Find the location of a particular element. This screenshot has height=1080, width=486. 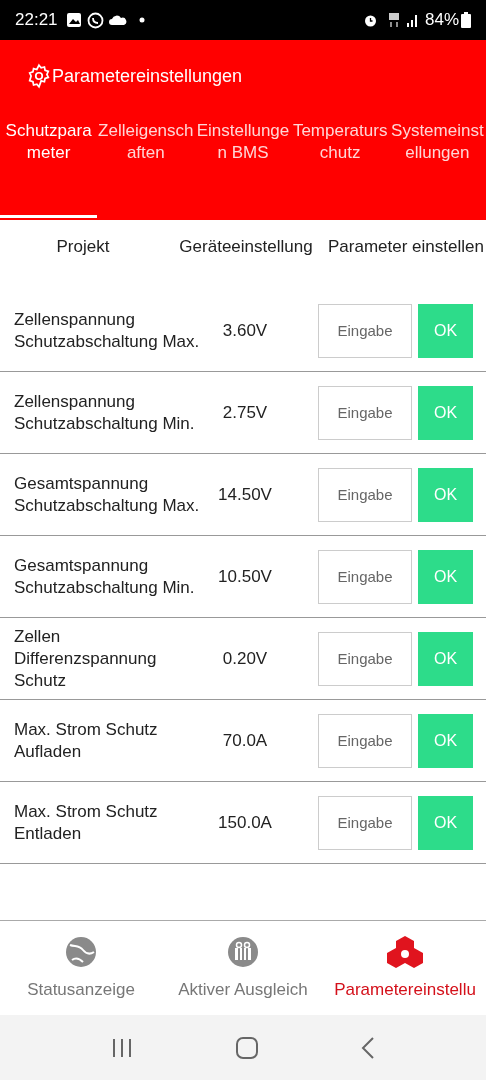

settings-icon is located at coordinates (39, 76).